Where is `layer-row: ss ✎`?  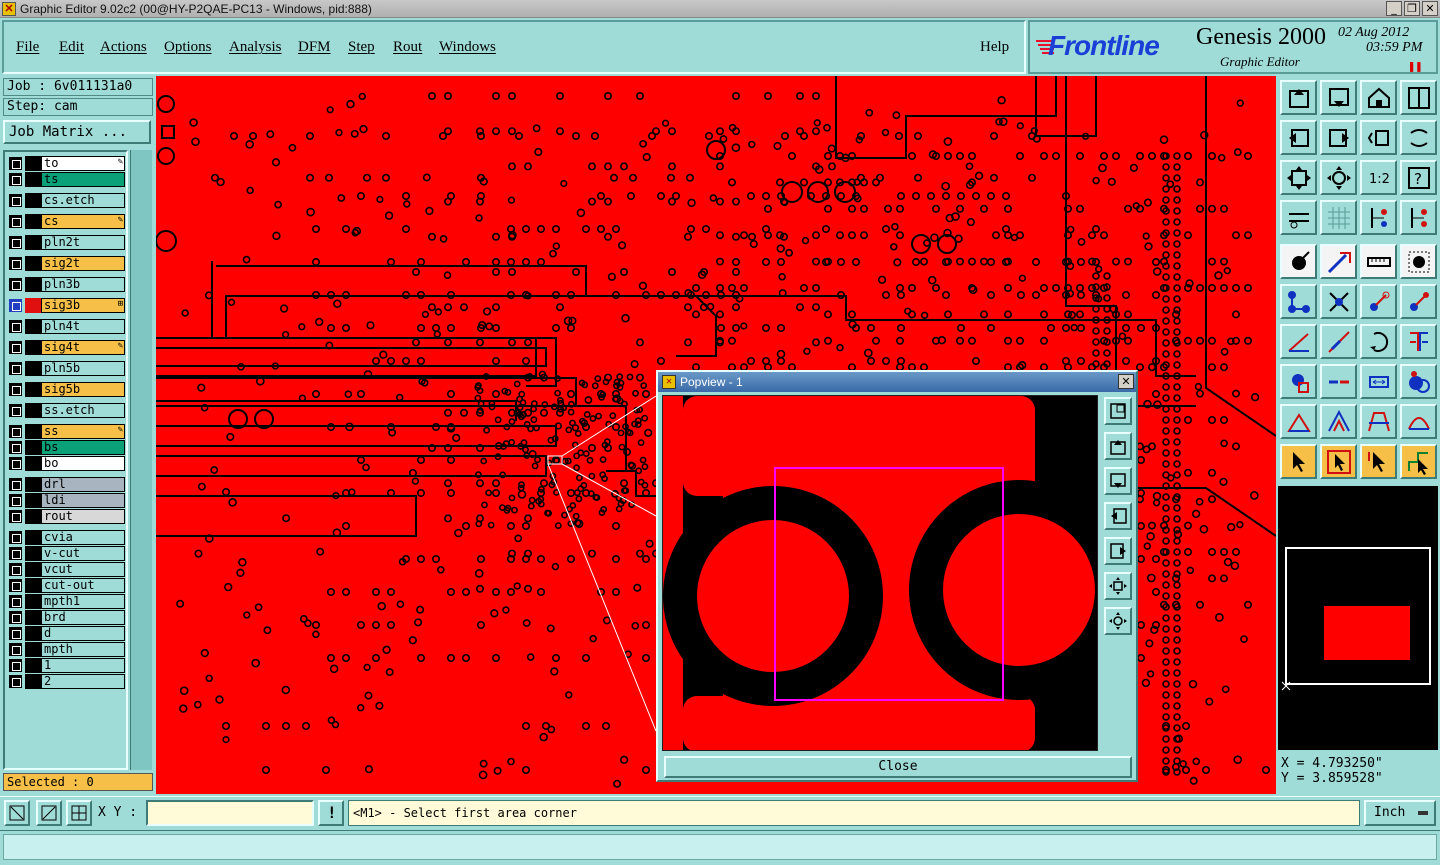
layer-row: ss ✎ is located at coordinates (66, 431).